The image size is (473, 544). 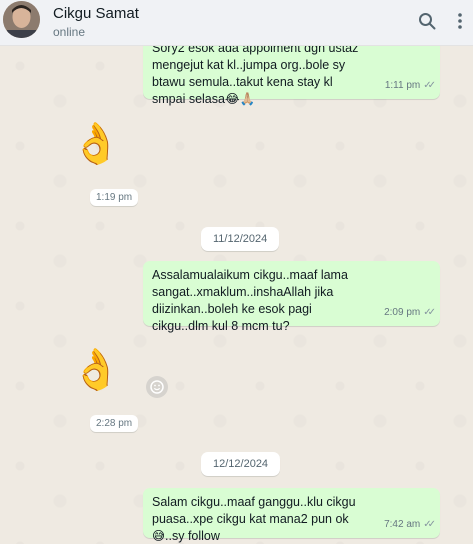 What do you see at coordinates (96, 13) in the screenshot?
I see `contact-name: Cikgu Samat` at bounding box center [96, 13].